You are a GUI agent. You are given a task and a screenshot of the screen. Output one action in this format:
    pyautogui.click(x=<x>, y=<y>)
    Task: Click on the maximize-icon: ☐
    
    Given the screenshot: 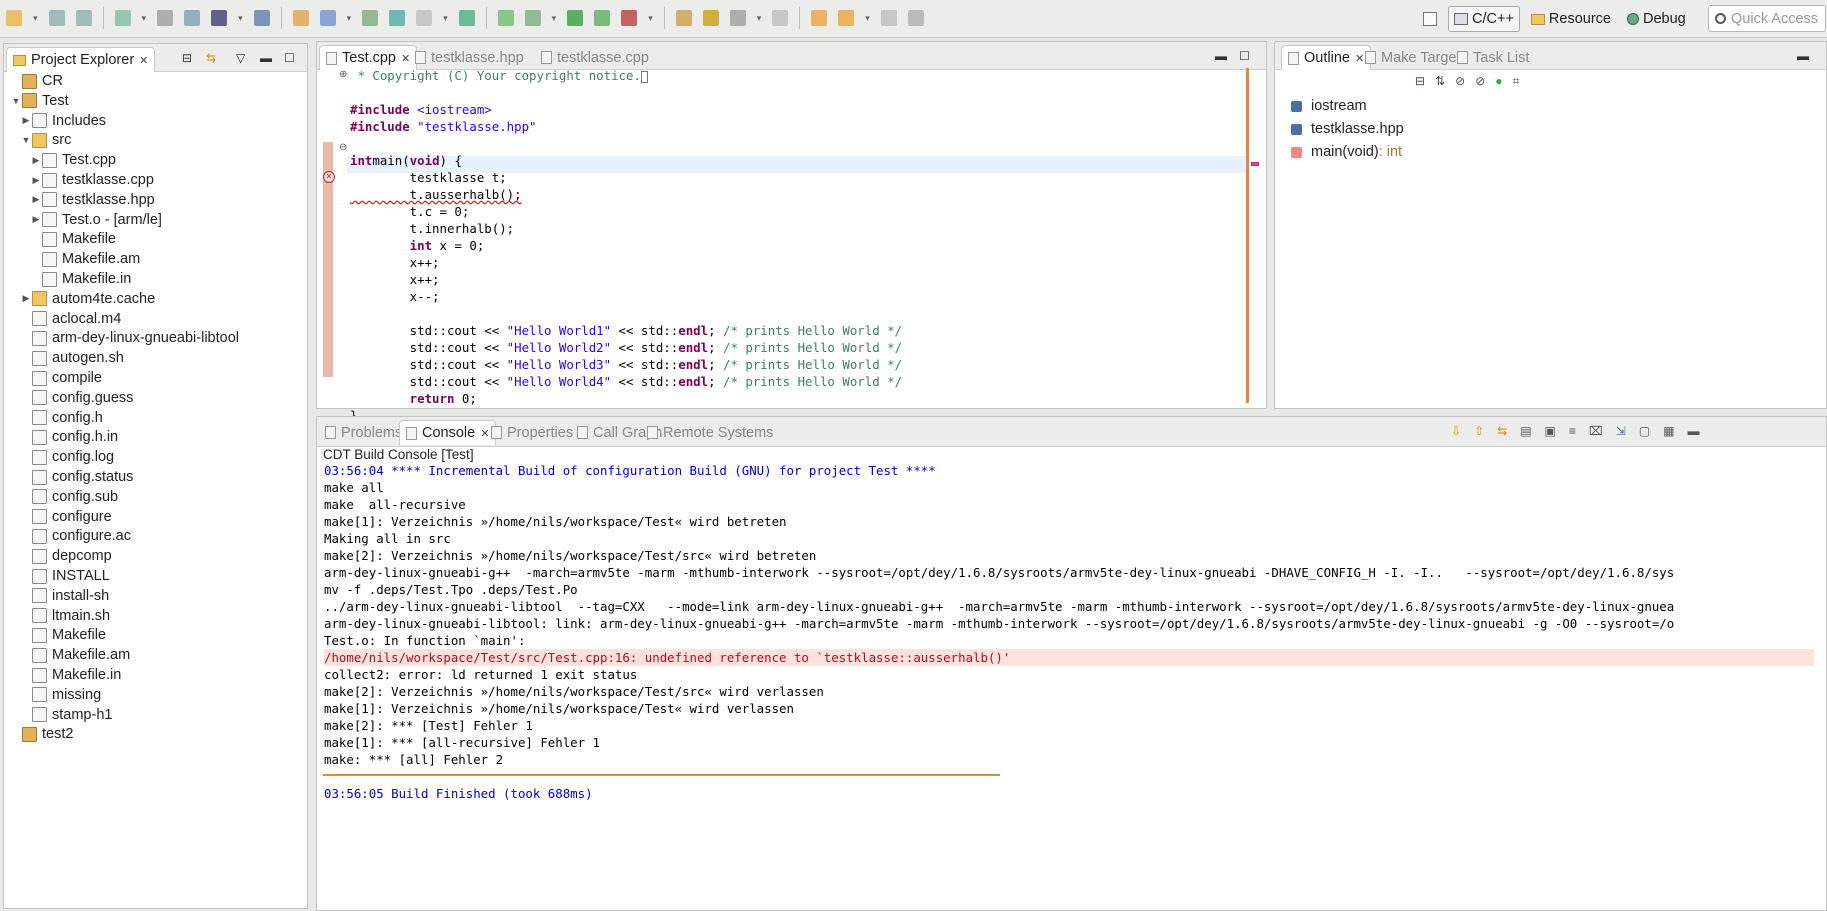 What is the action you would take?
    pyautogui.click(x=289, y=58)
    